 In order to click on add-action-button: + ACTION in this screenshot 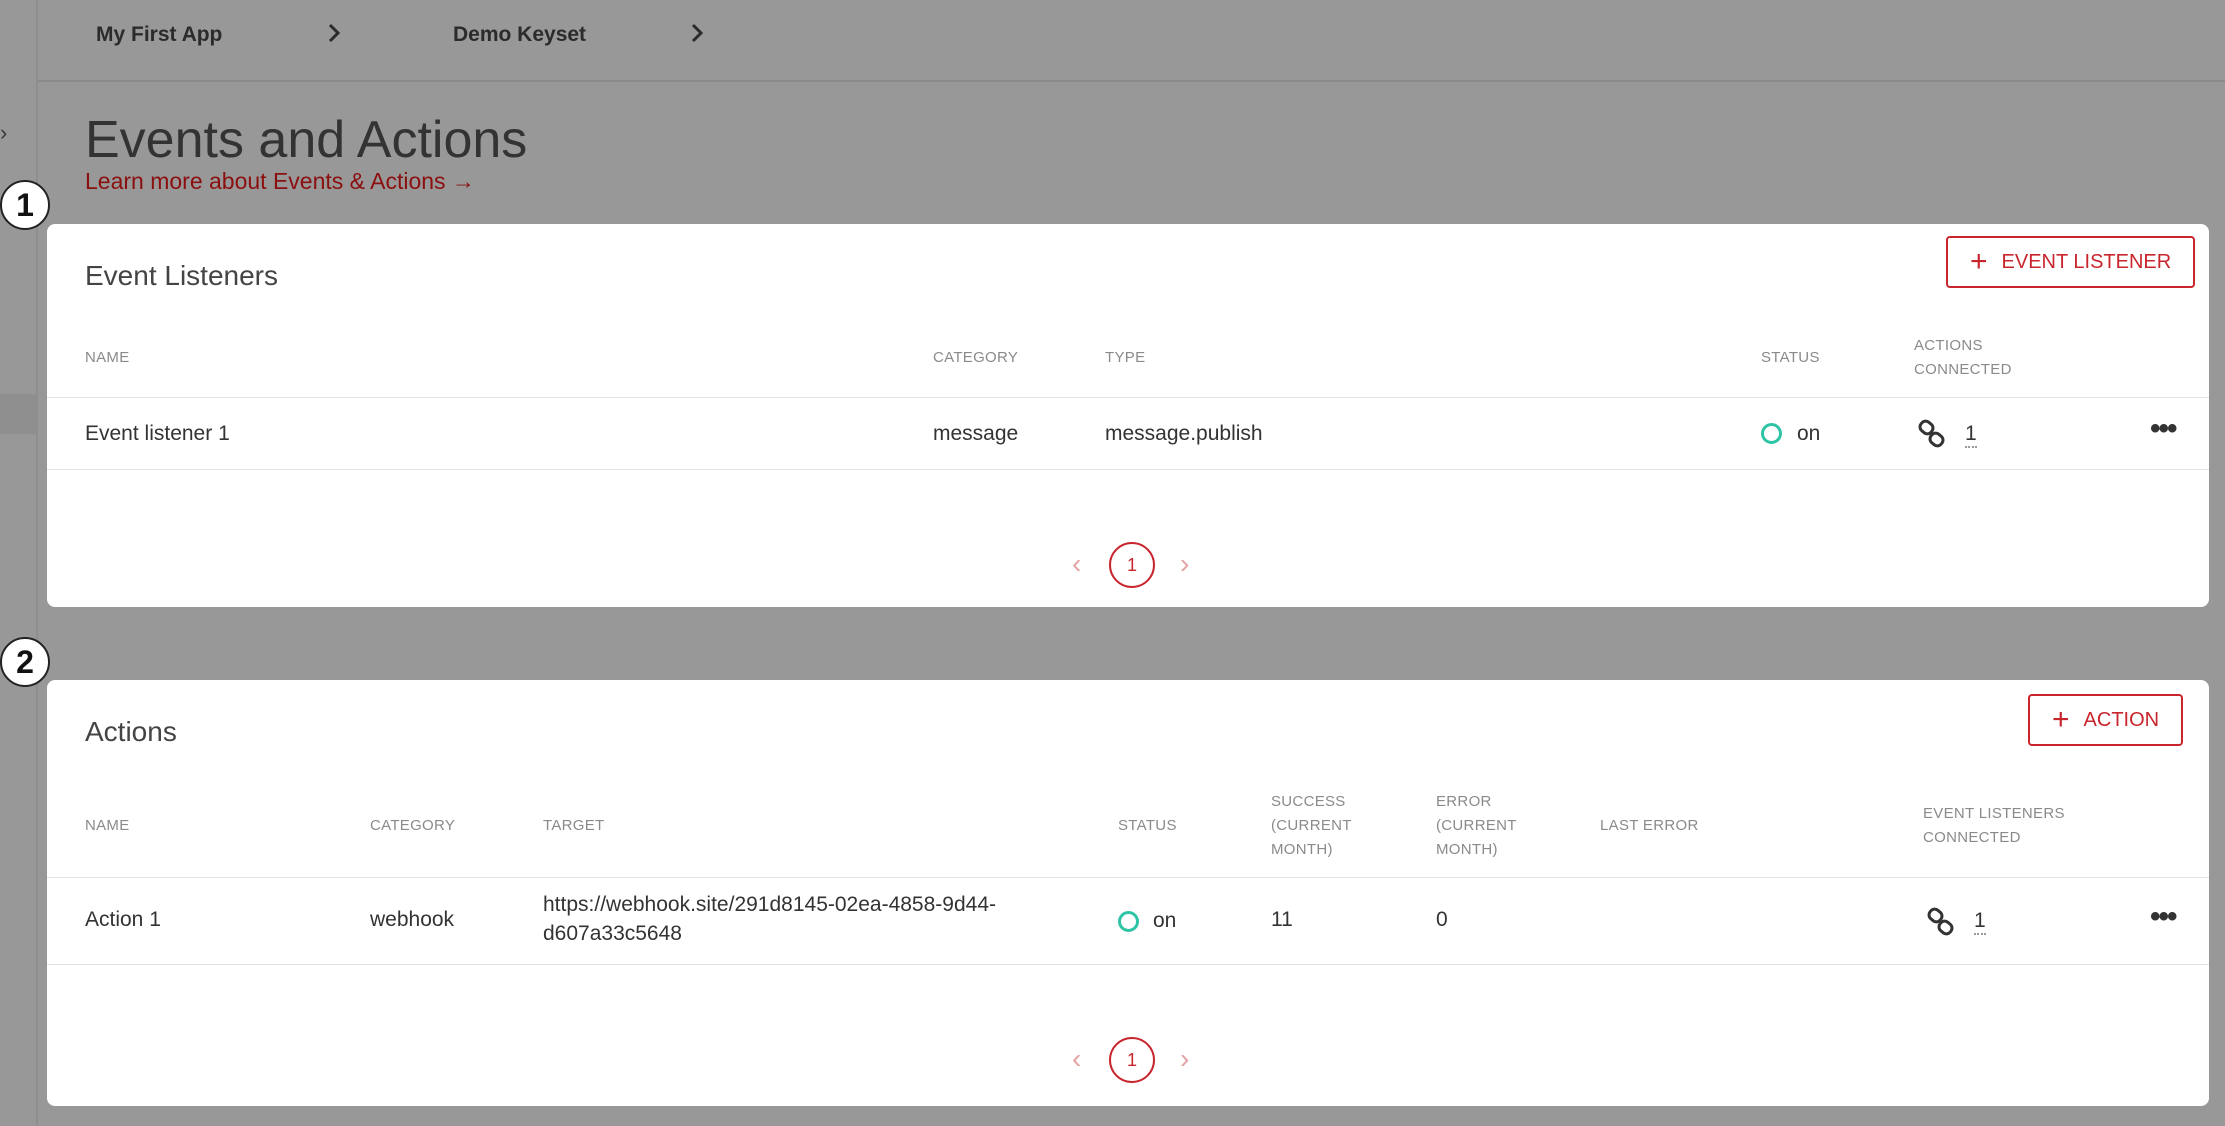, I will do `click(2106, 720)`.